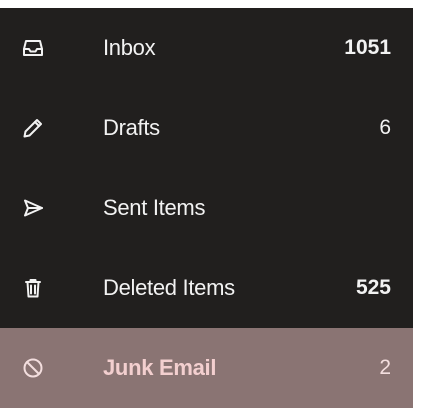 The height and width of the screenshot is (416, 447). I want to click on folder-label: Inbox, so click(129, 47).